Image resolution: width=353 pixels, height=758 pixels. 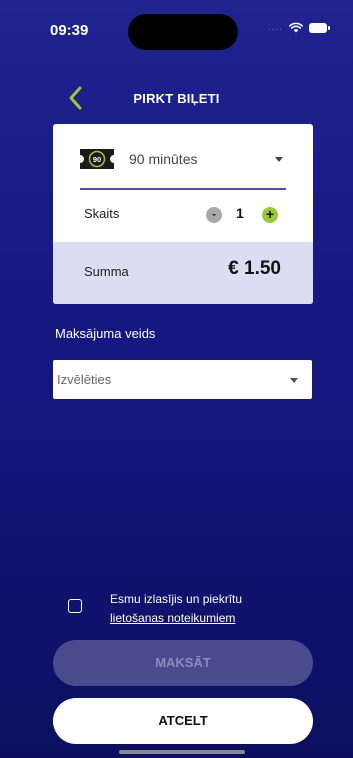 I want to click on svg-text: 90, so click(x=97, y=159).